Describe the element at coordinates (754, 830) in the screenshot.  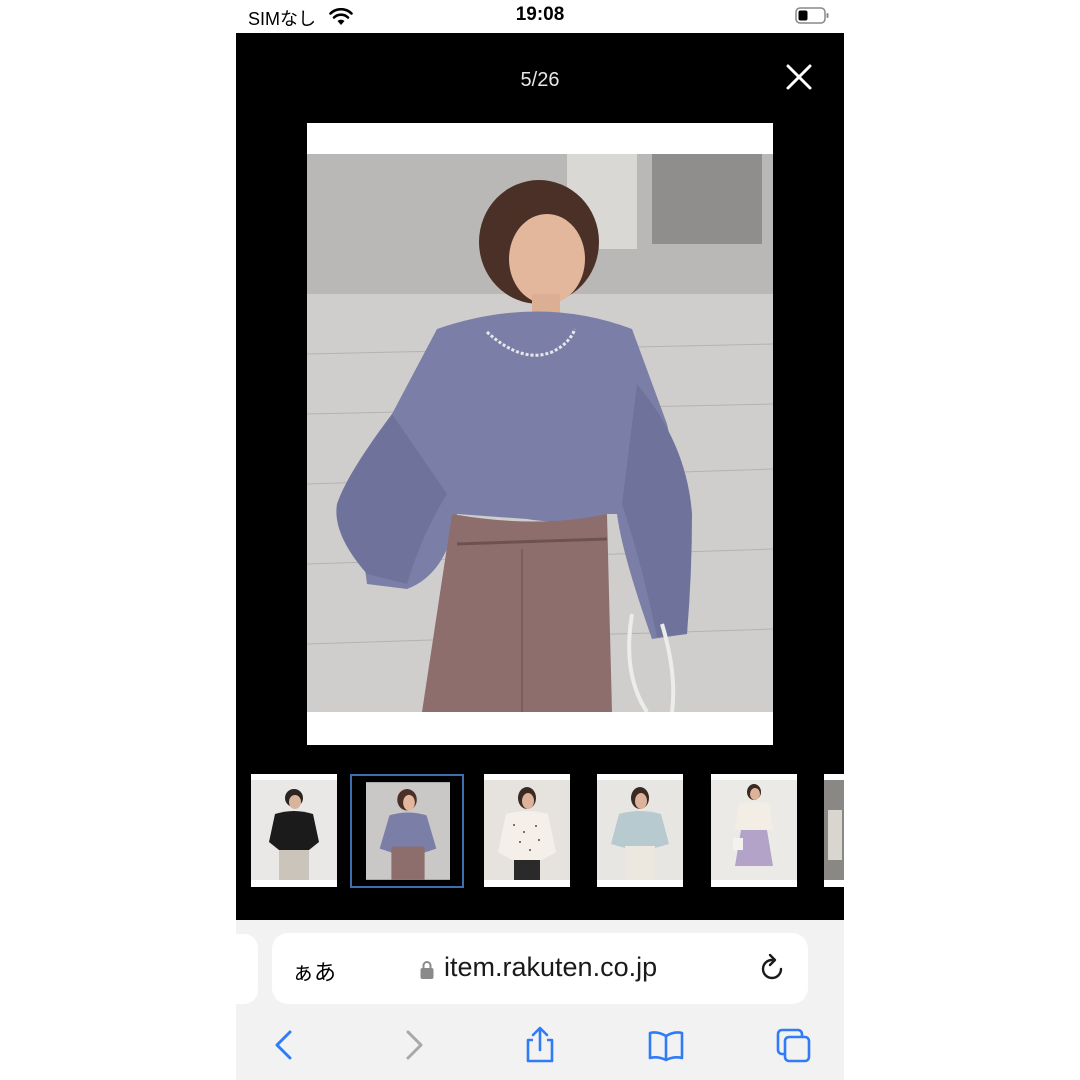
I see `thumbnail-cream-blouse-lavender-skirt` at that location.